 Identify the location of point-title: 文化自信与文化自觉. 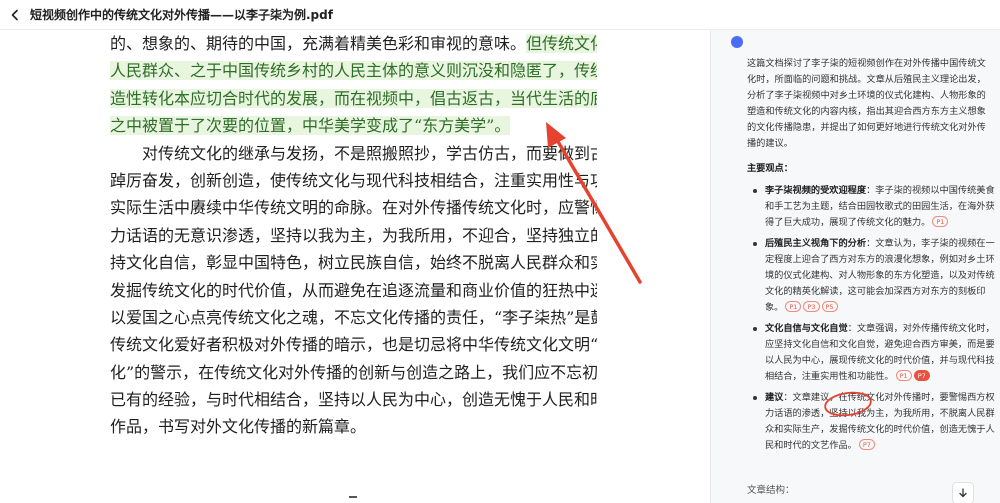
(806, 328).